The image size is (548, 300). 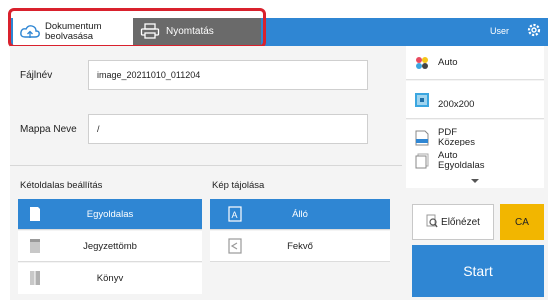 I want to click on duplex-option-label: Egyoldalas, so click(x=110, y=214).